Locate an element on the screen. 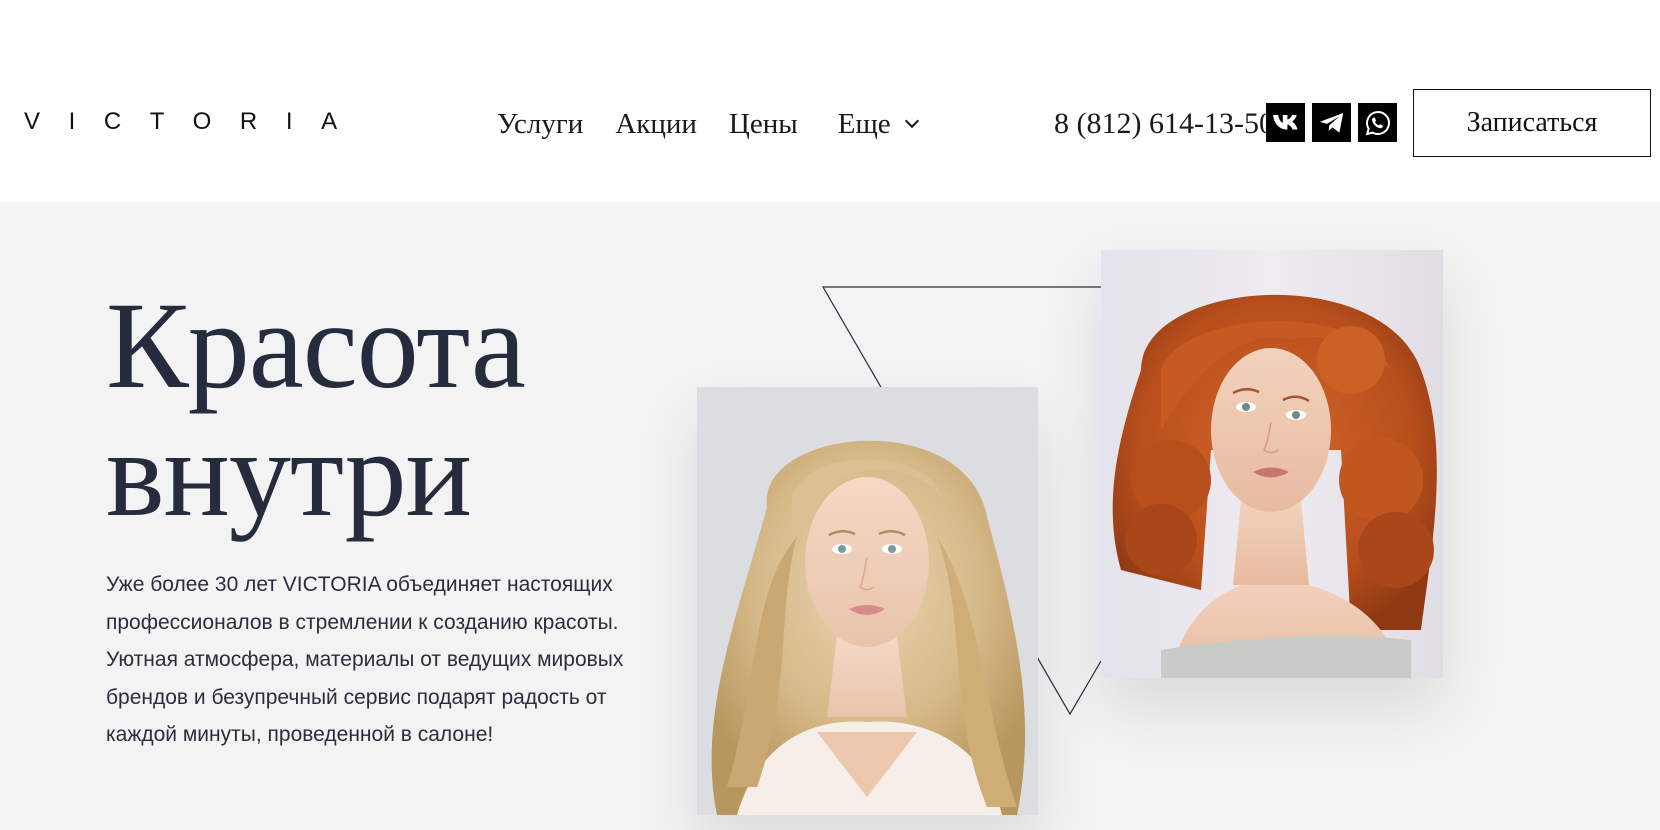 This screenshot has height=830, width=1660. telegram-button is located at coordinates (1331, 122).